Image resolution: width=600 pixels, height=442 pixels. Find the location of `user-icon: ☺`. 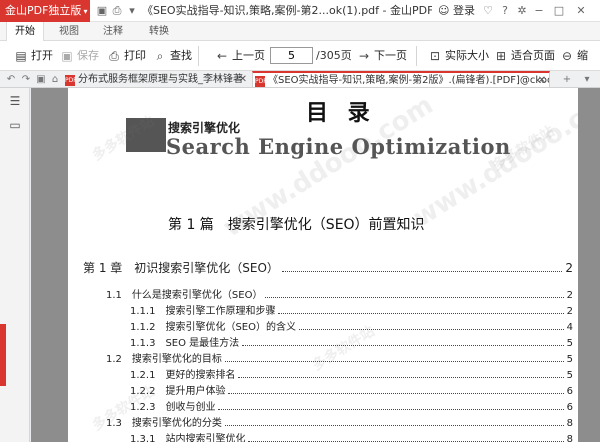

user-icon: ☺ is located at coordinates (444, 10).